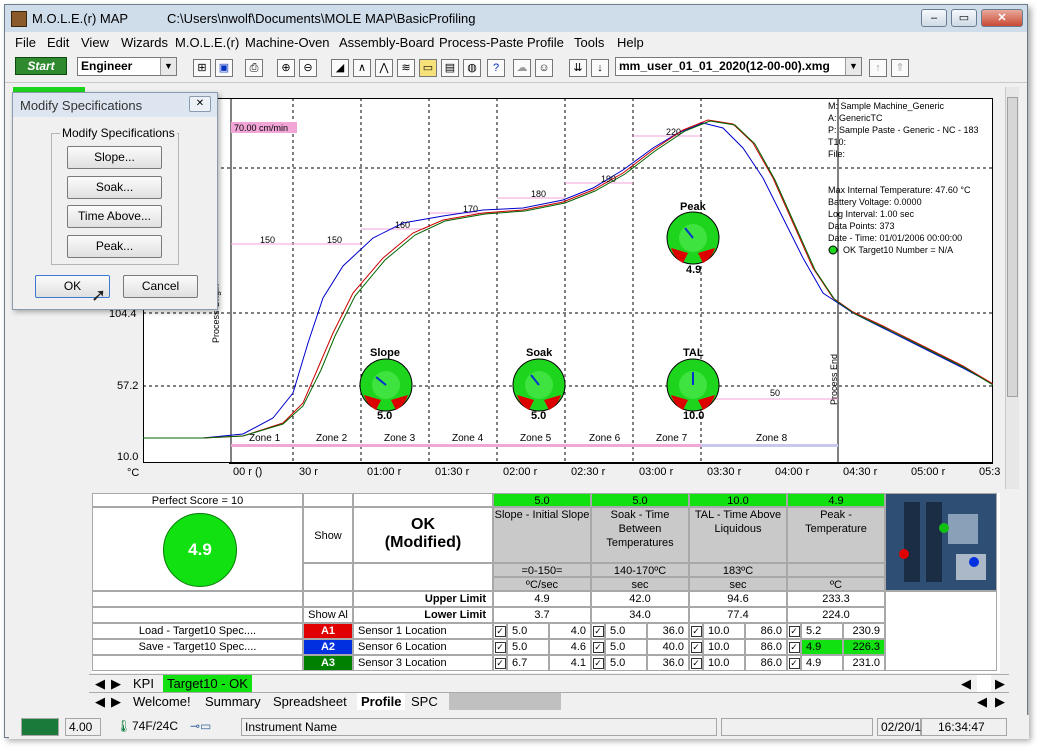  I want to click on user-icon: ☺, so click(544, 68).